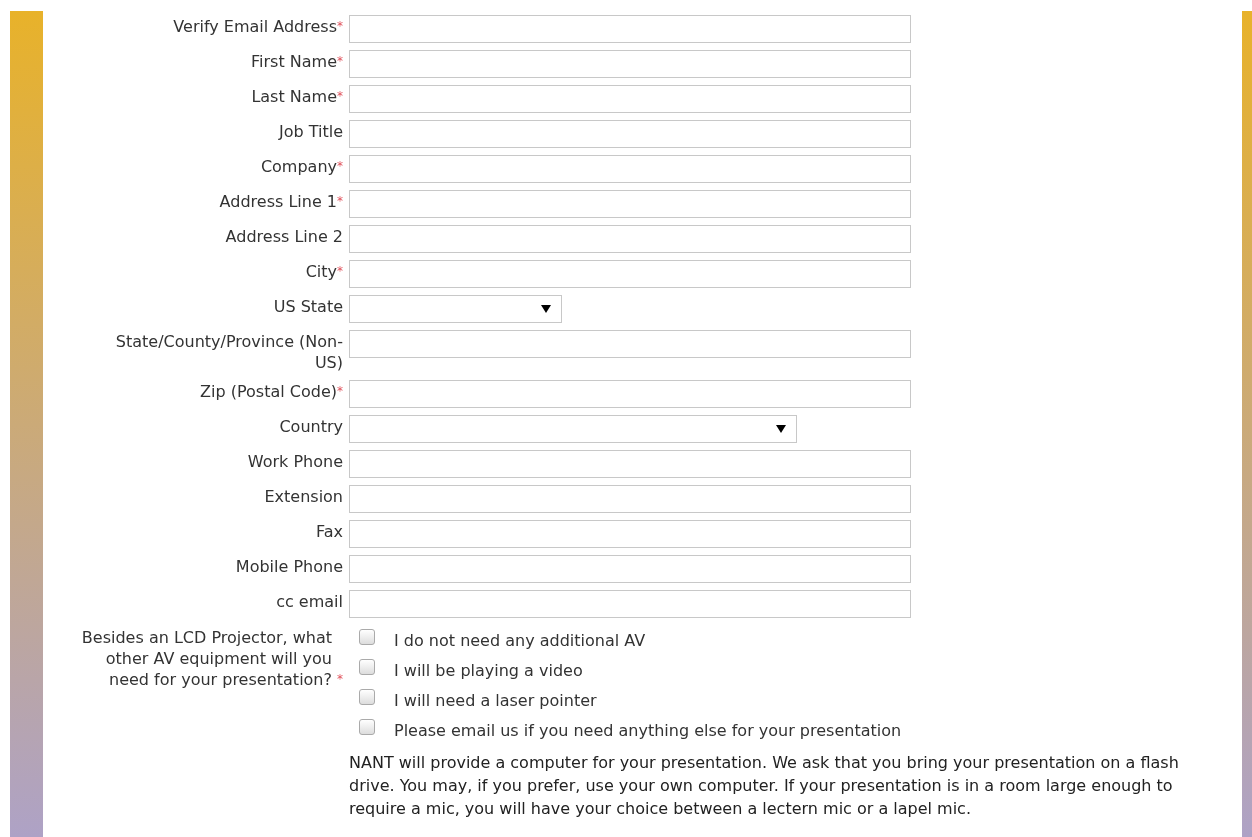 The width and height of the screenshot is (1252, 837). What do you see at coordinates (294, 96) in the screenshot?
I see `field-label: Last Name` at bounding box center [294, 96].